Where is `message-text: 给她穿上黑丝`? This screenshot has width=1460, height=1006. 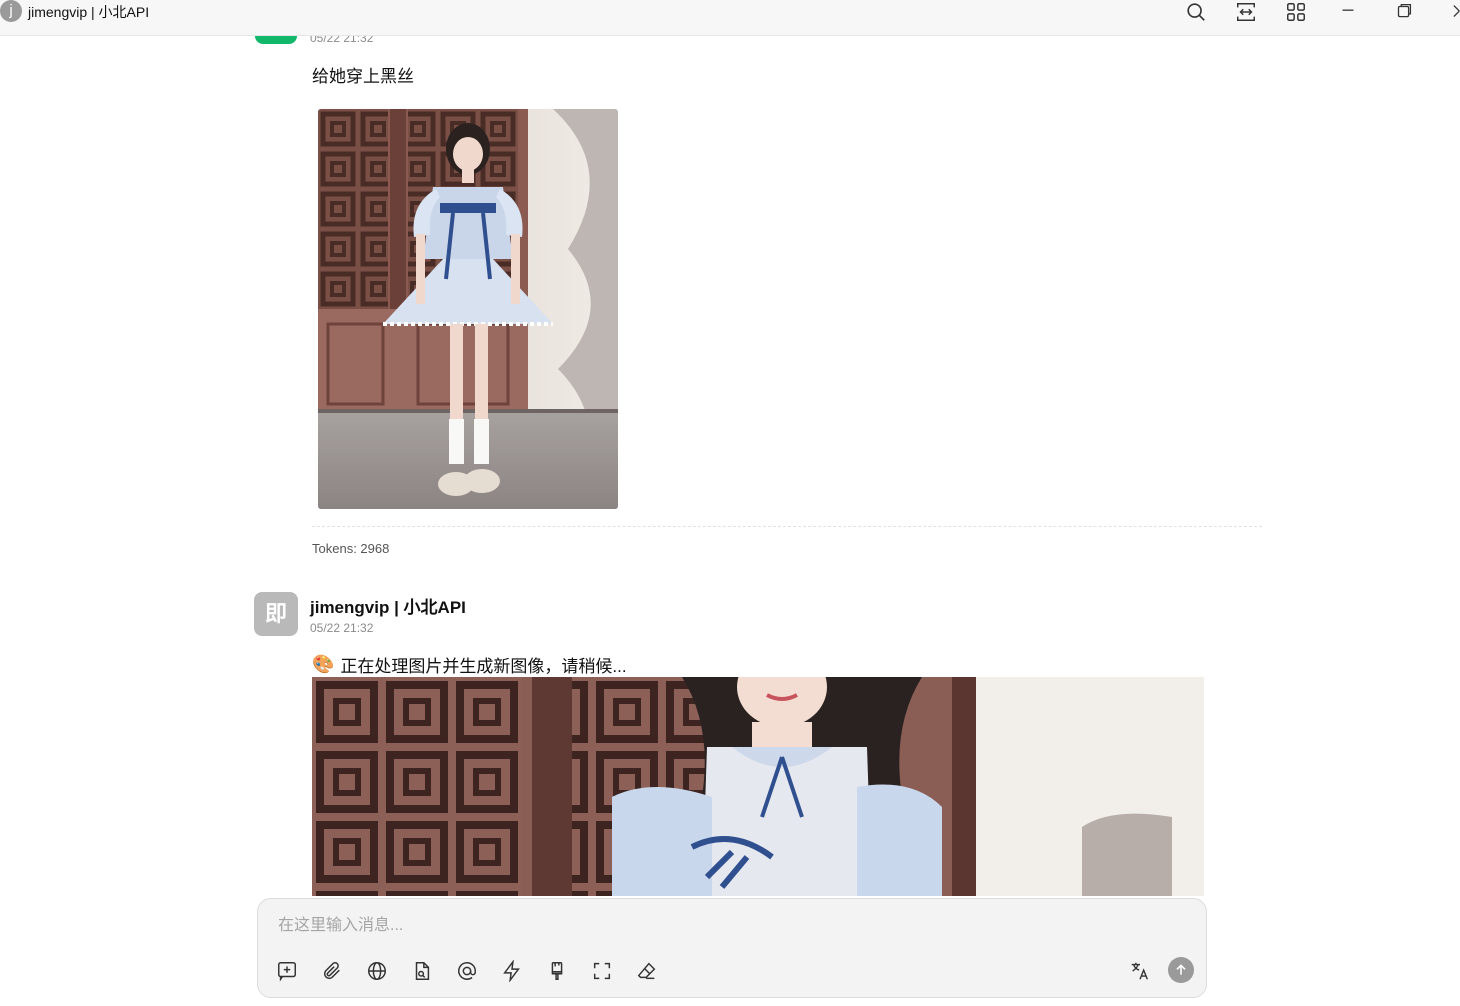 message-text: 给她穿上黑丝 is located at coordinates (363, 76).